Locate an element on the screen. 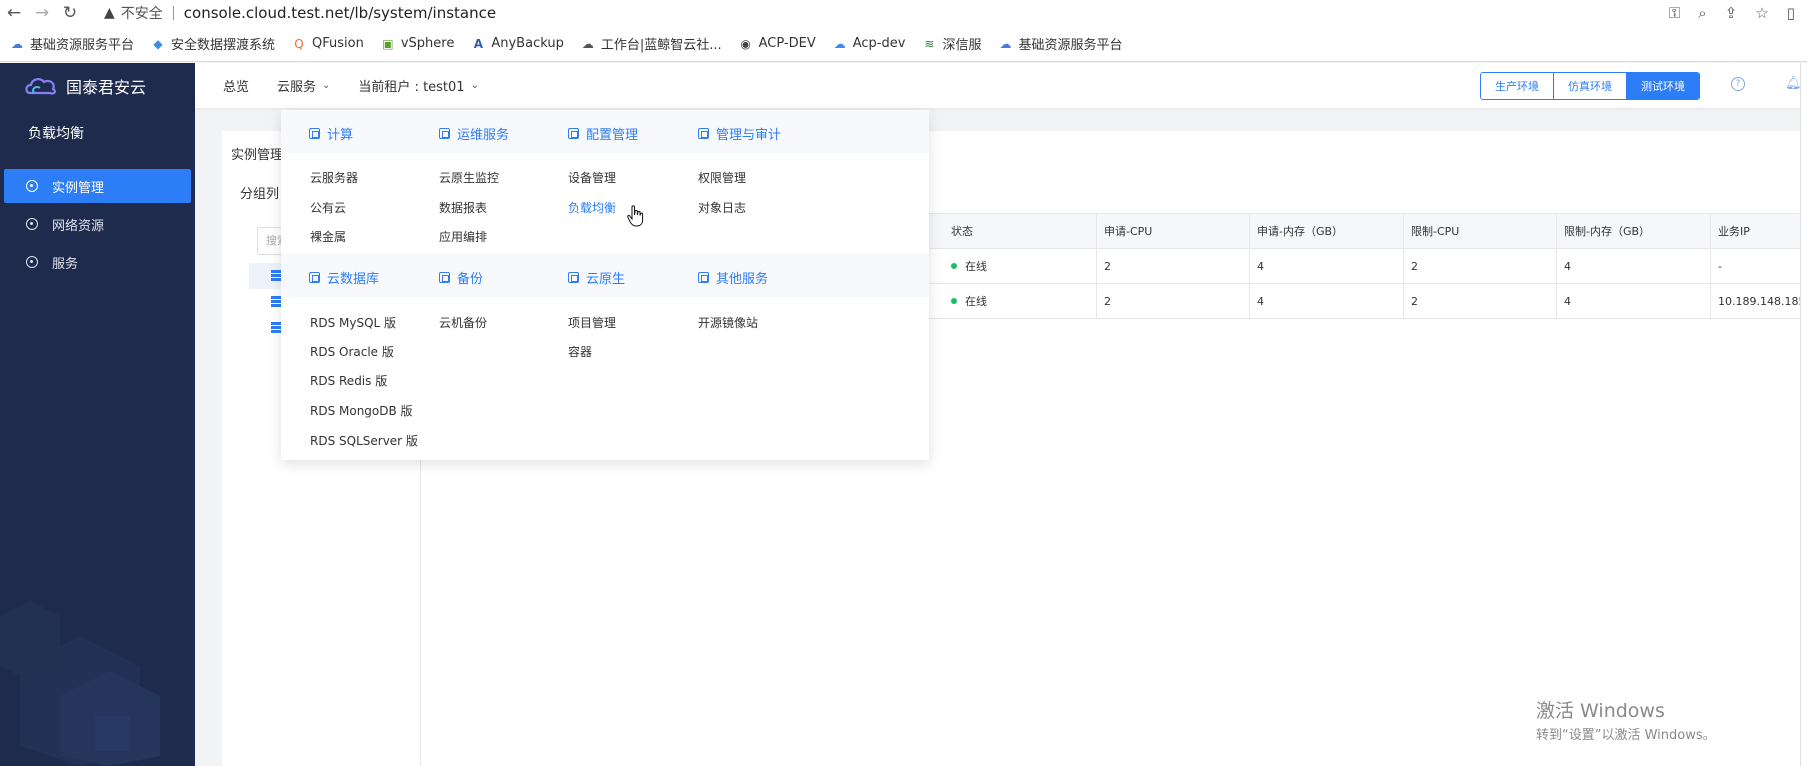 This screenshot has width=1807, height=766. ip-cell: - is located at coordinates (1720, 266).